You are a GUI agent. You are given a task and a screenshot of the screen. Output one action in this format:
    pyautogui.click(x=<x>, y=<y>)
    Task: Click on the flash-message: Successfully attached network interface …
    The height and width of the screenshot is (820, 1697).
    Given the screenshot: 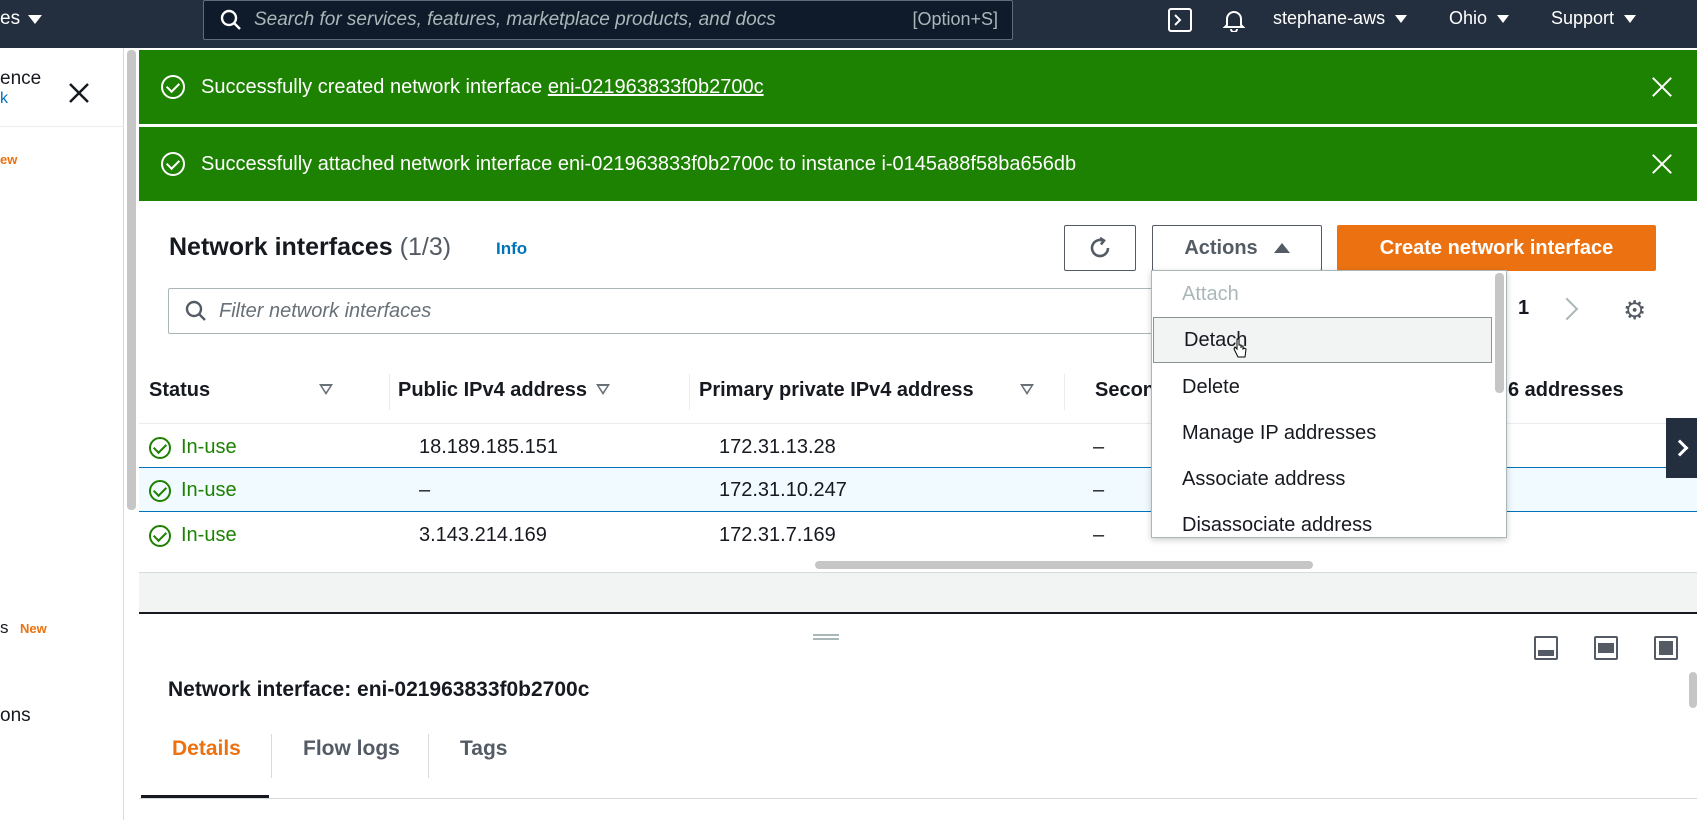 What is the action you would take?
    pyautogui.click(x=639, y=163)
    